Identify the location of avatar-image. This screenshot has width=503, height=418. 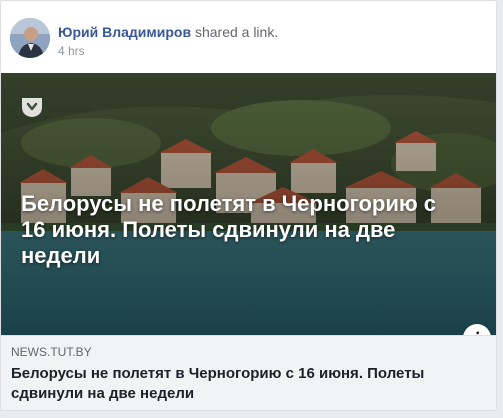
(30, 38).